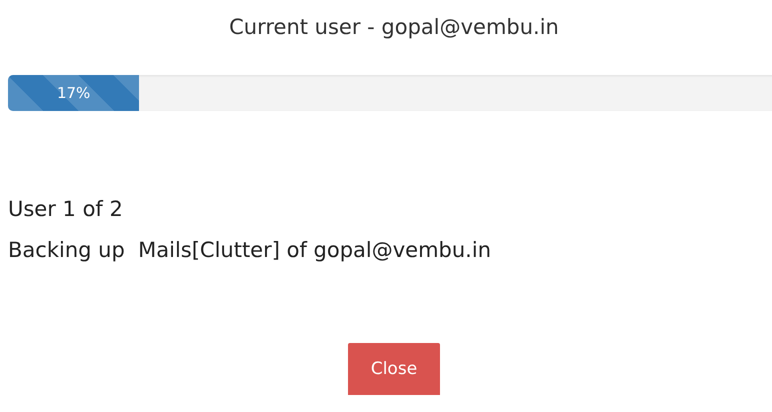 The height and width of the screenshot is (412, 772). What do you see at coordinates (394, 27) in the screenshot?
I see `dialog-title: Current user - gopal@vembu.in` at bounding box center [394, 27].